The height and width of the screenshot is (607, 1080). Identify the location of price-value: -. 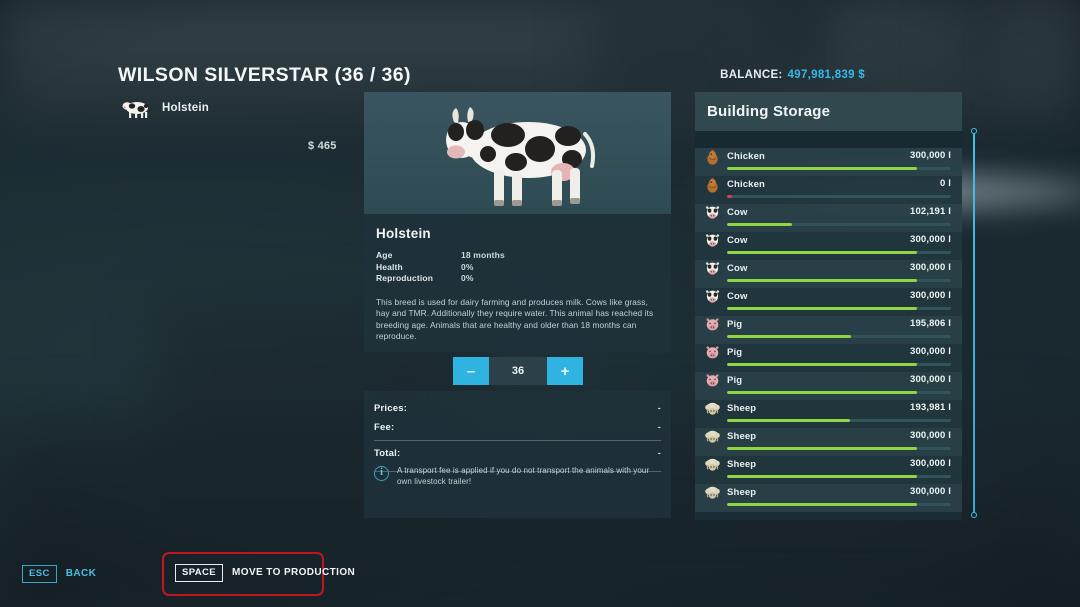
(659, 453).